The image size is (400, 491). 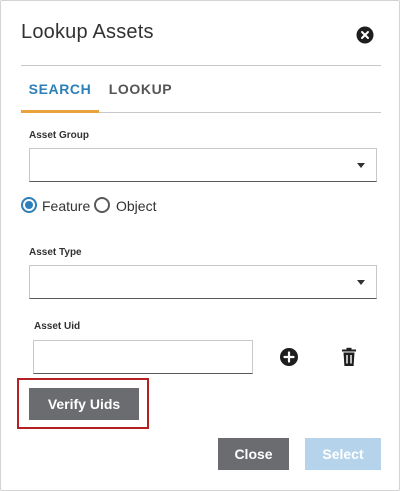 What do you see at coordinates (203, 282) in the screenshot?
I see `asset-type-select` at bounding box center [203, 282].